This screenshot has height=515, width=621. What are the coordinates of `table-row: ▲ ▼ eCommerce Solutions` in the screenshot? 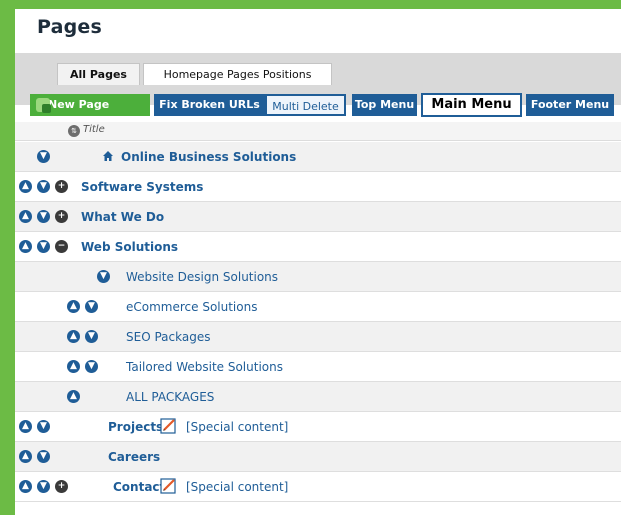 It's located at (318, 307).